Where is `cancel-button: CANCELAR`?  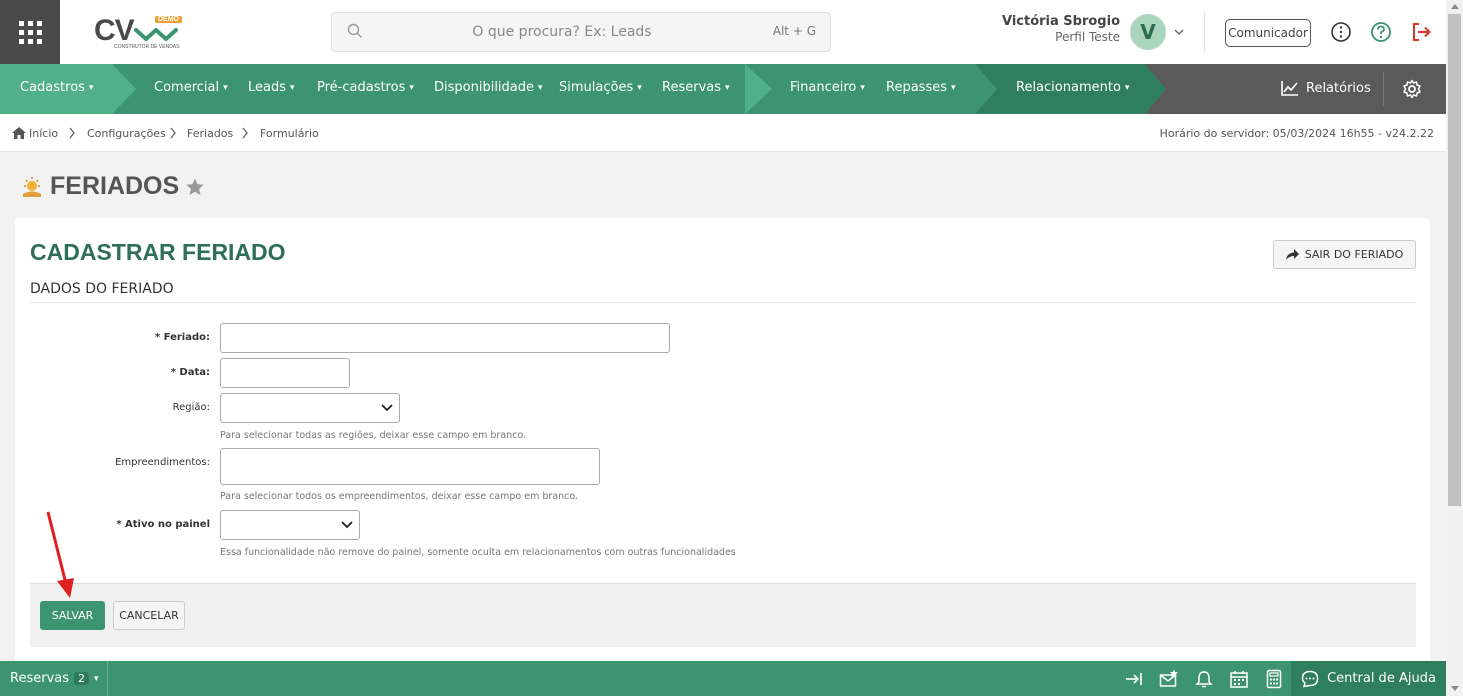
cancel-button: CANCELAR is located at coordinates (149, 615).